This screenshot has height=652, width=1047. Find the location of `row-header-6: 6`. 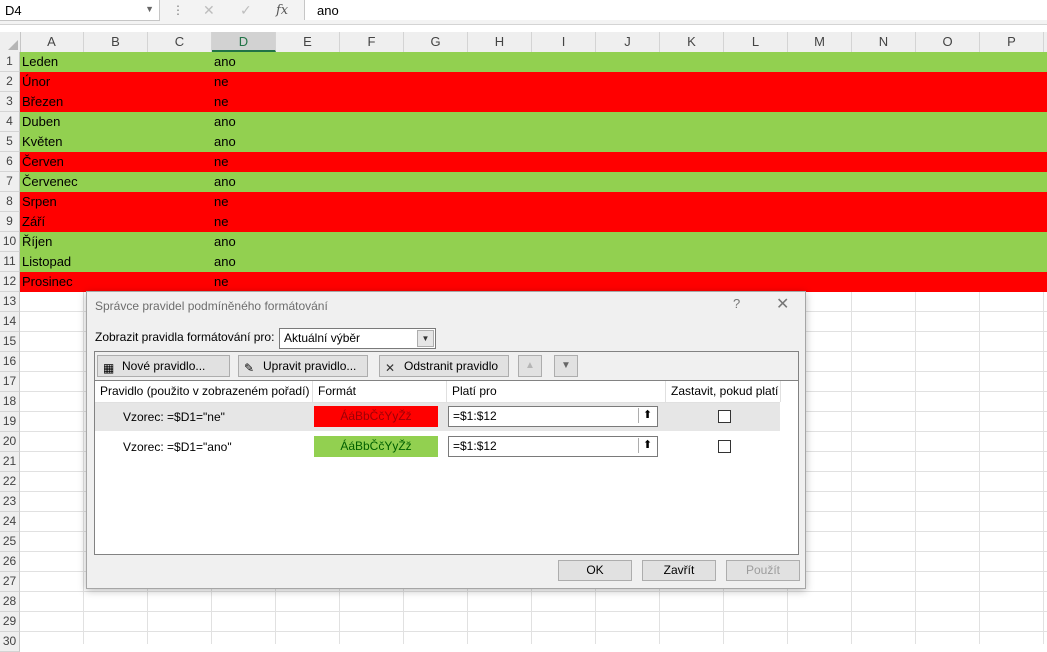

row-header-6: 6 is located at coordinates (10, 162).